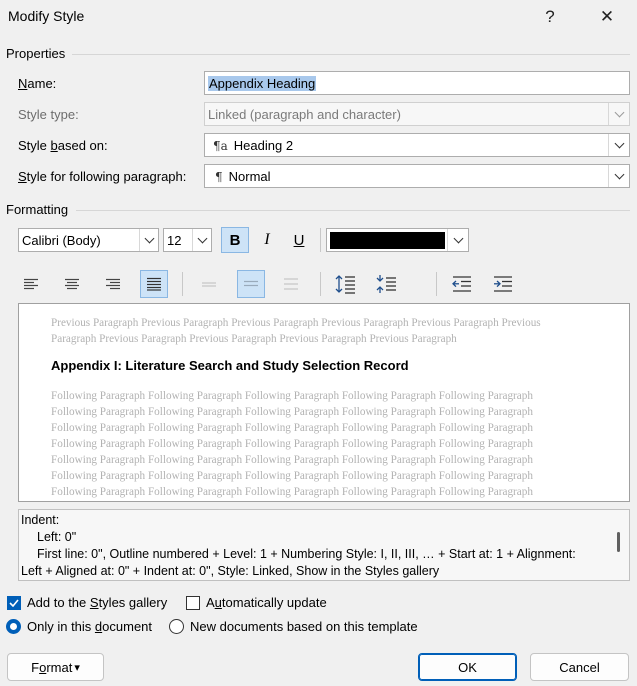 The image size is (637, 686). What do you see at coordinates (387, 240) in the screenshot?
I see `font-color-swatch` at bounding box center [387, 240].